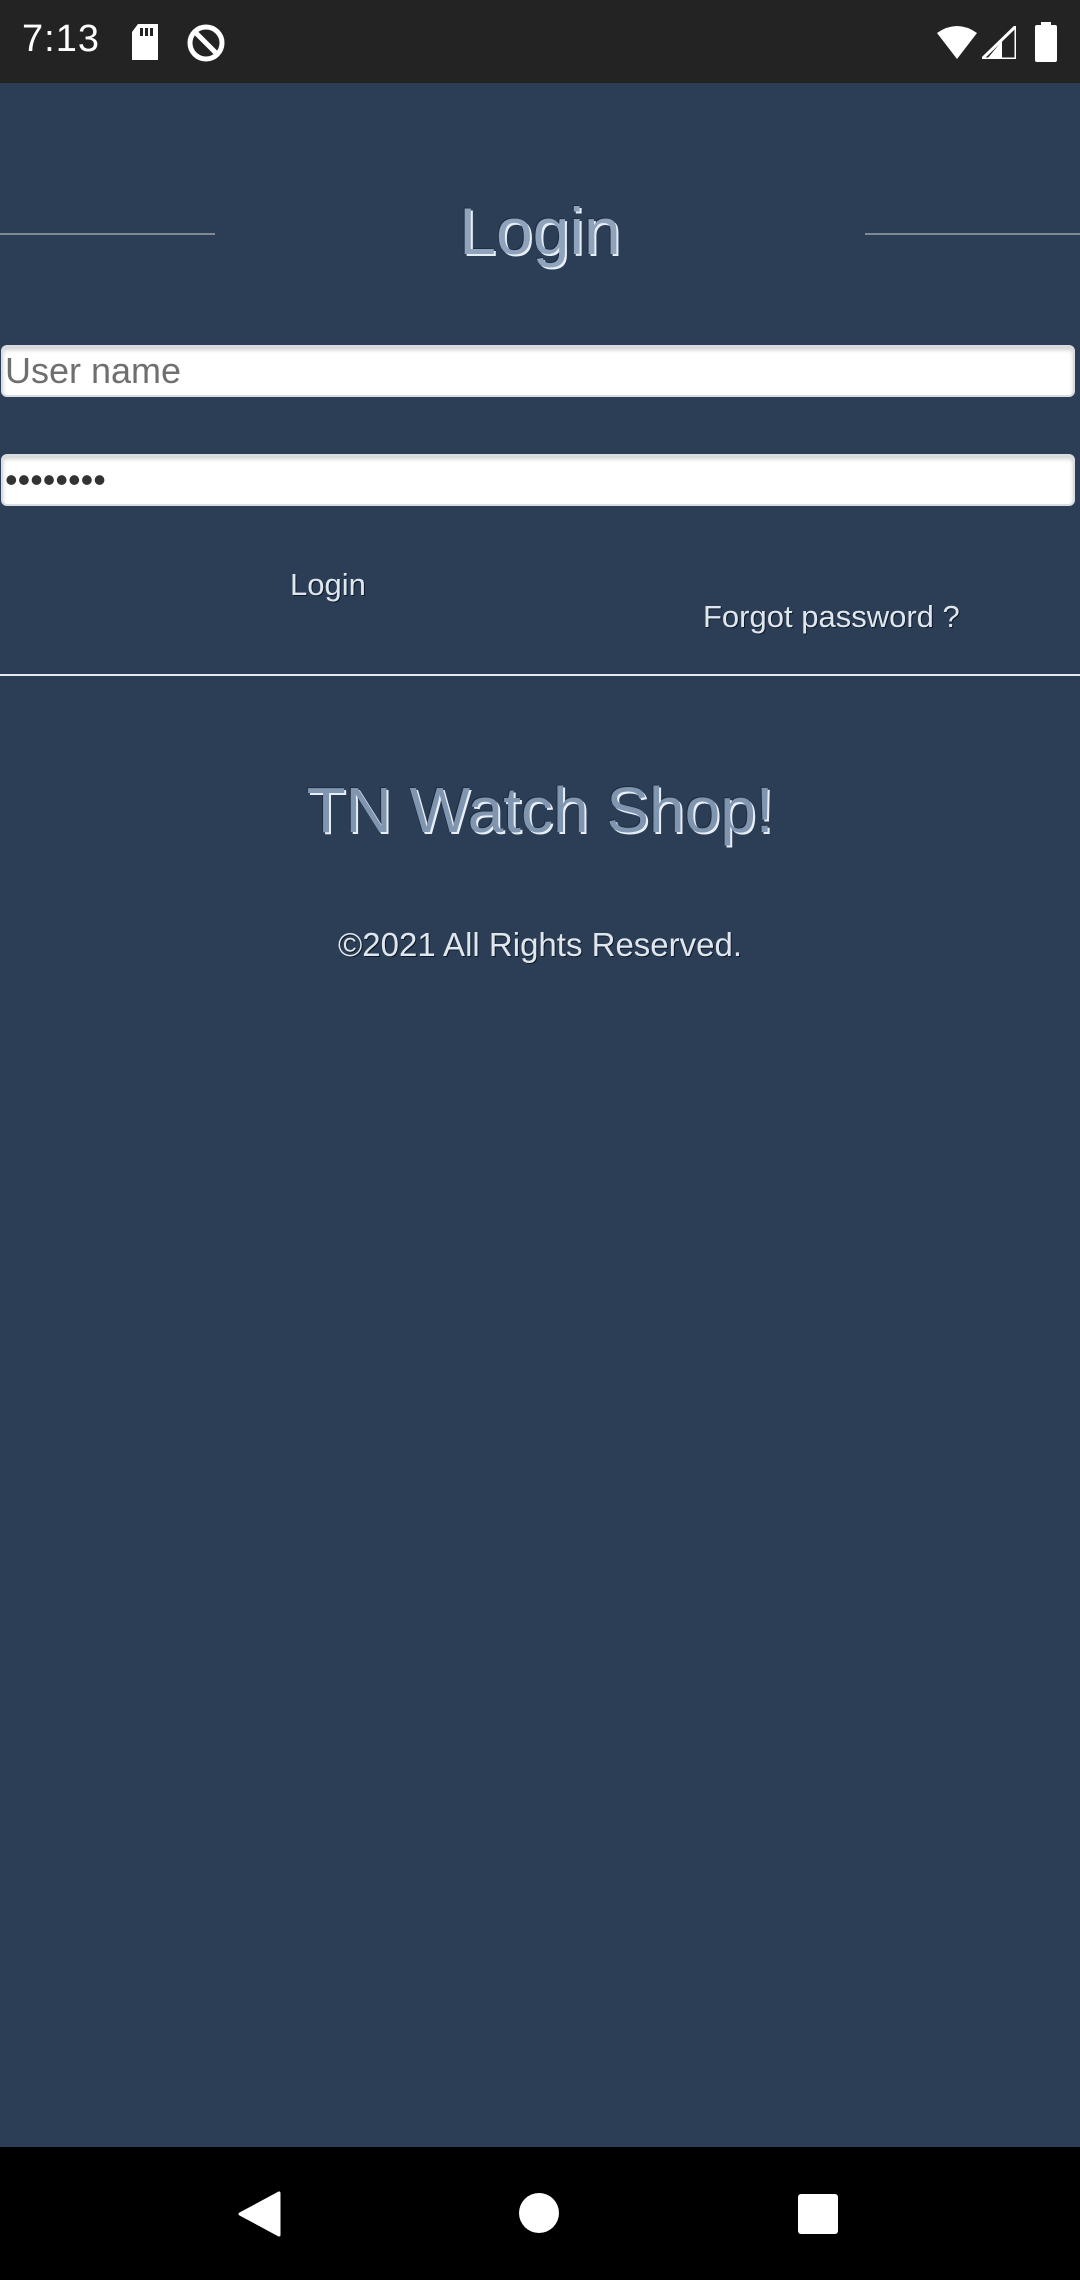 This screenshot has width=1080, height=2280. Describe the element at coordinates (957, 44) in the screenshot. I see `wifi-icon` at that location.